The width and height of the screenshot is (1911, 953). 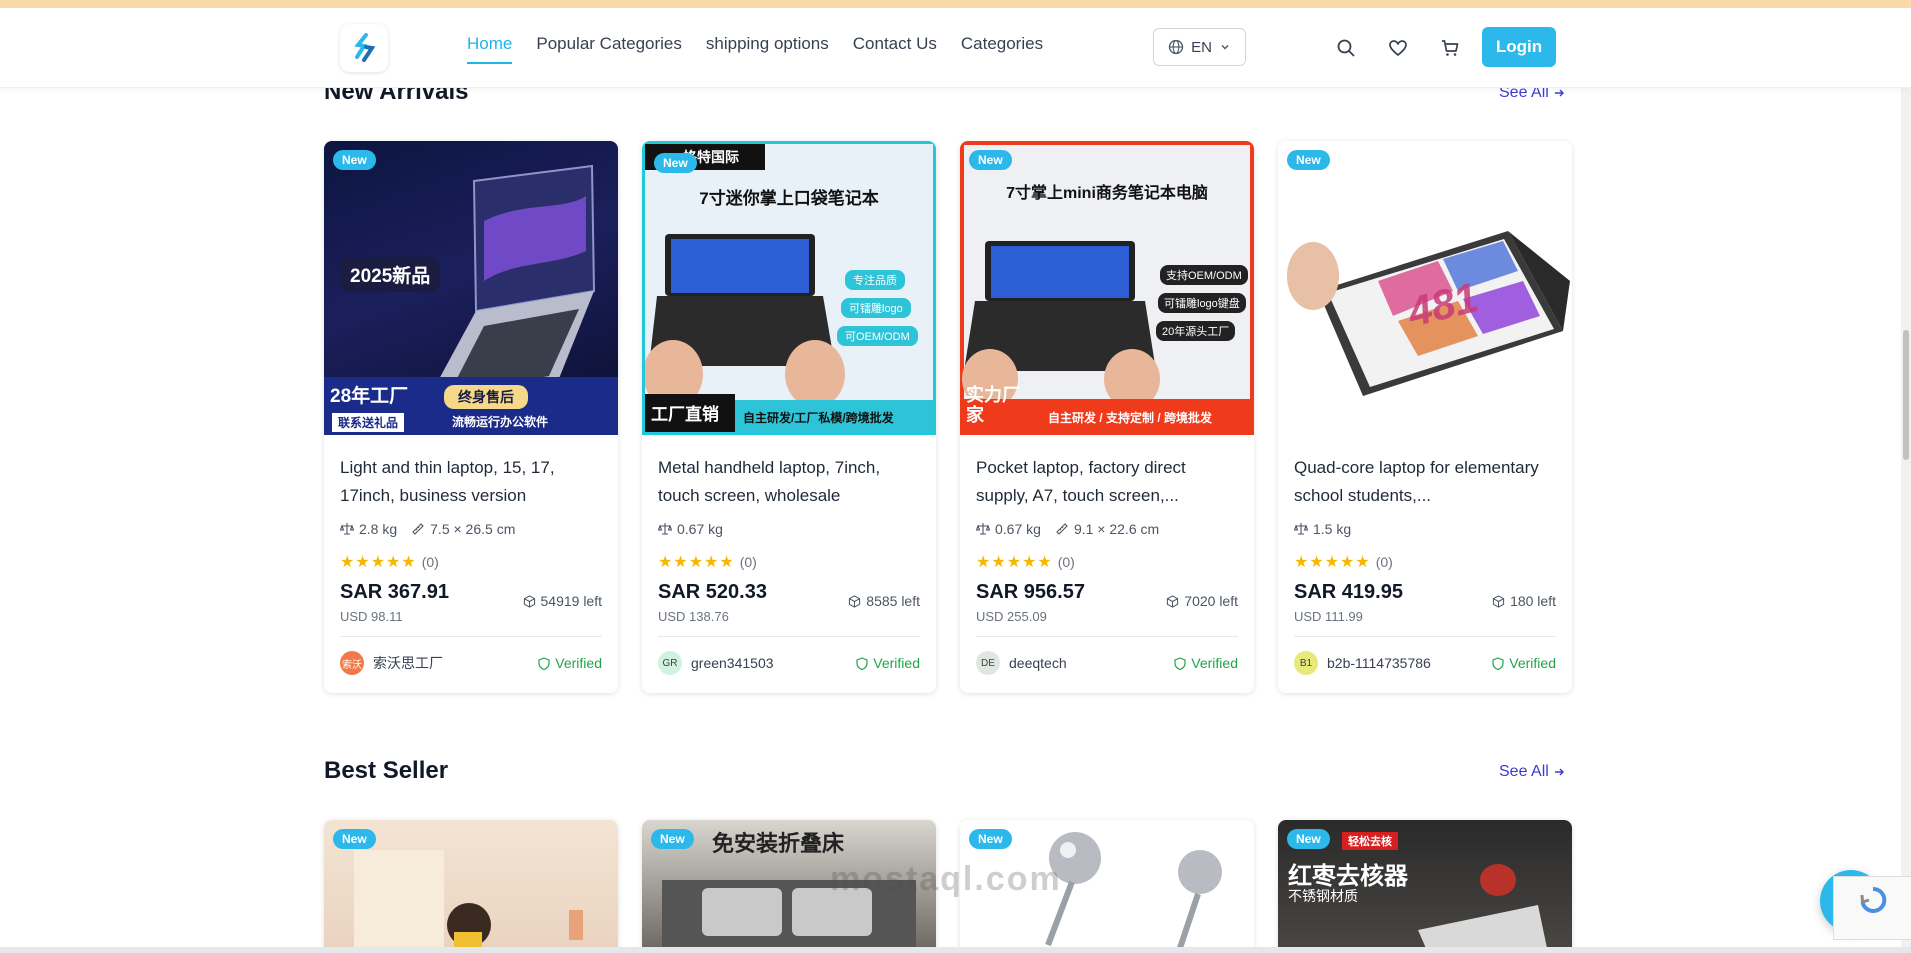 I want to click on search-button, so click(x=1346, y=48).